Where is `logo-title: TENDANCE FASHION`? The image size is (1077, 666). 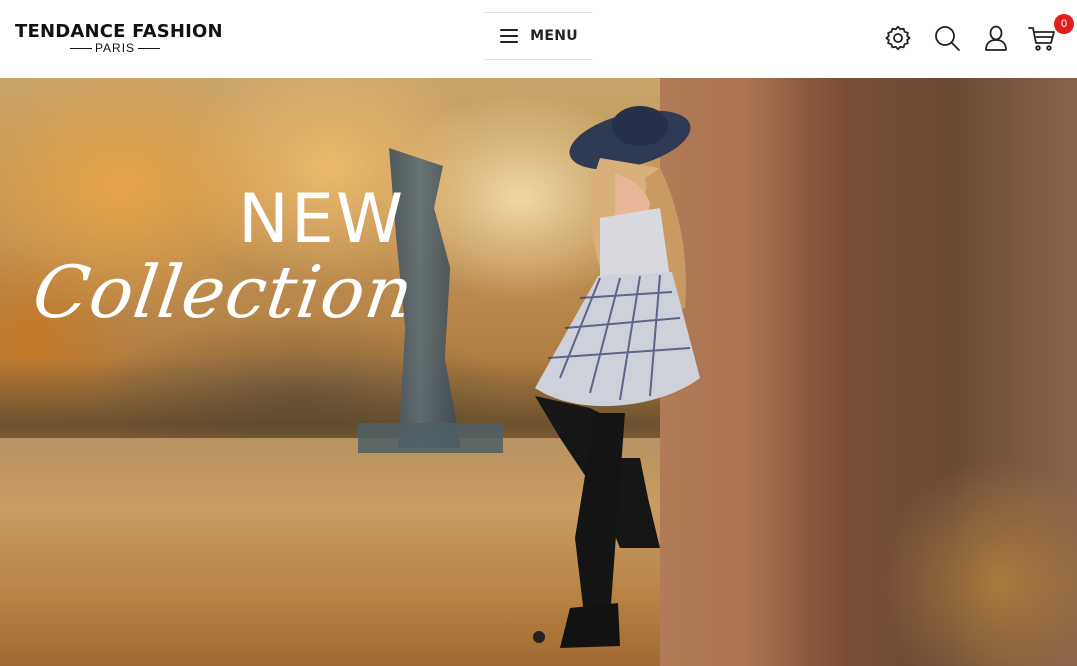
logo-title: TENDANCE FASHION is located at coordinates (119, 31).